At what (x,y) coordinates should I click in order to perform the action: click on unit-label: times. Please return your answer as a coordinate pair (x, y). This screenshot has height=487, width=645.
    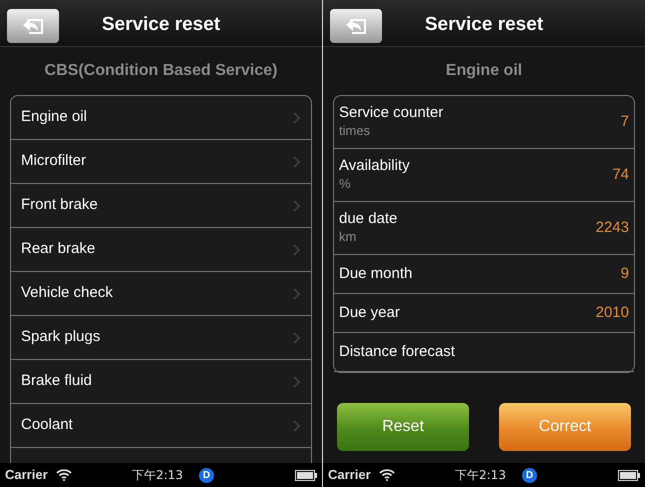
    Looking at the image, I should click on (355, 131).